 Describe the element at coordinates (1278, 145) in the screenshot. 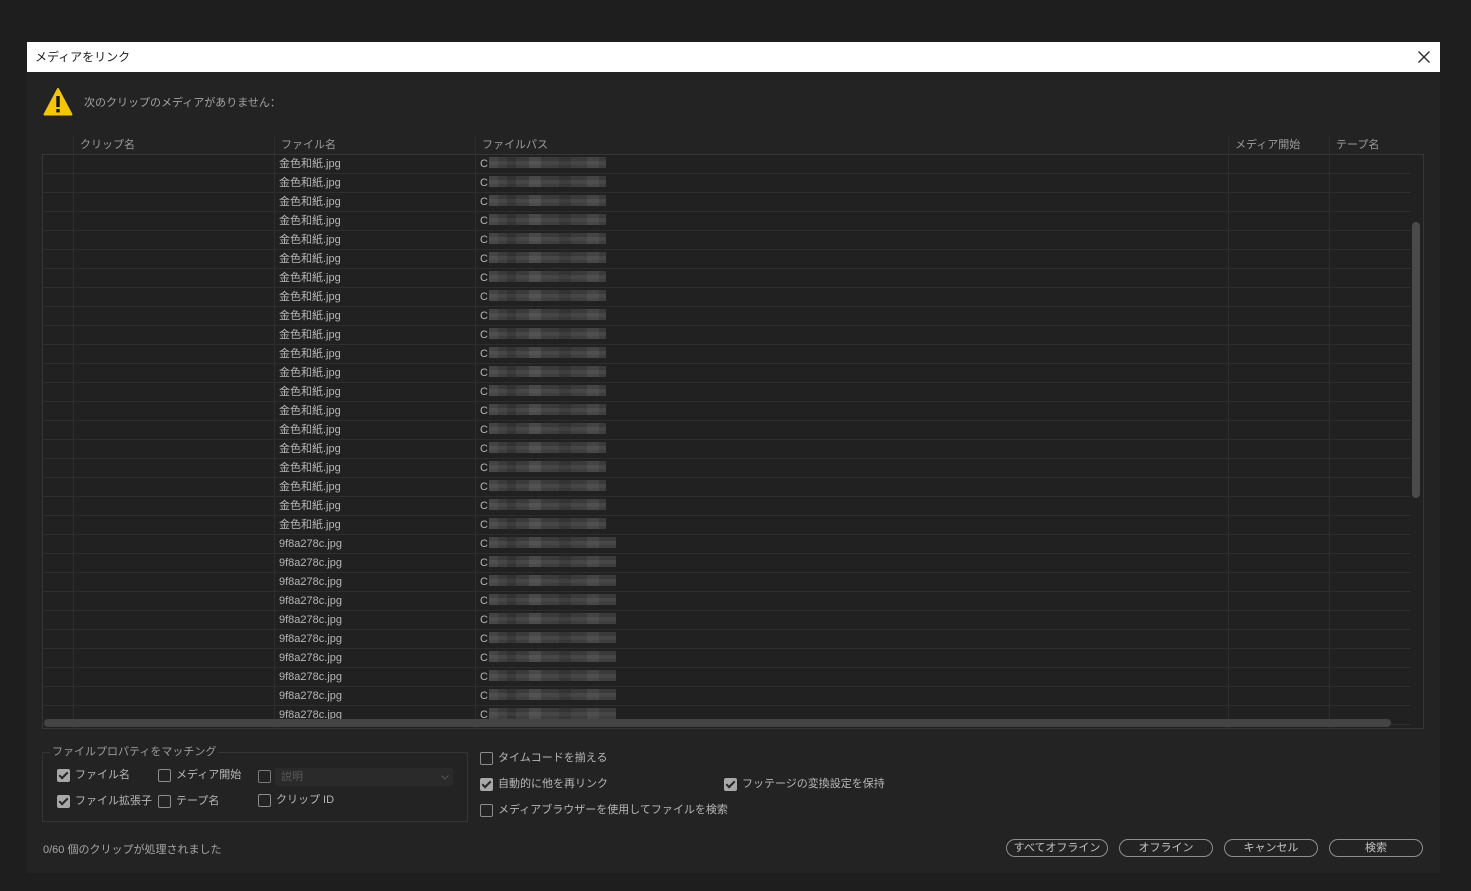

I see `column-header-media-start: メディア開始` at that location.